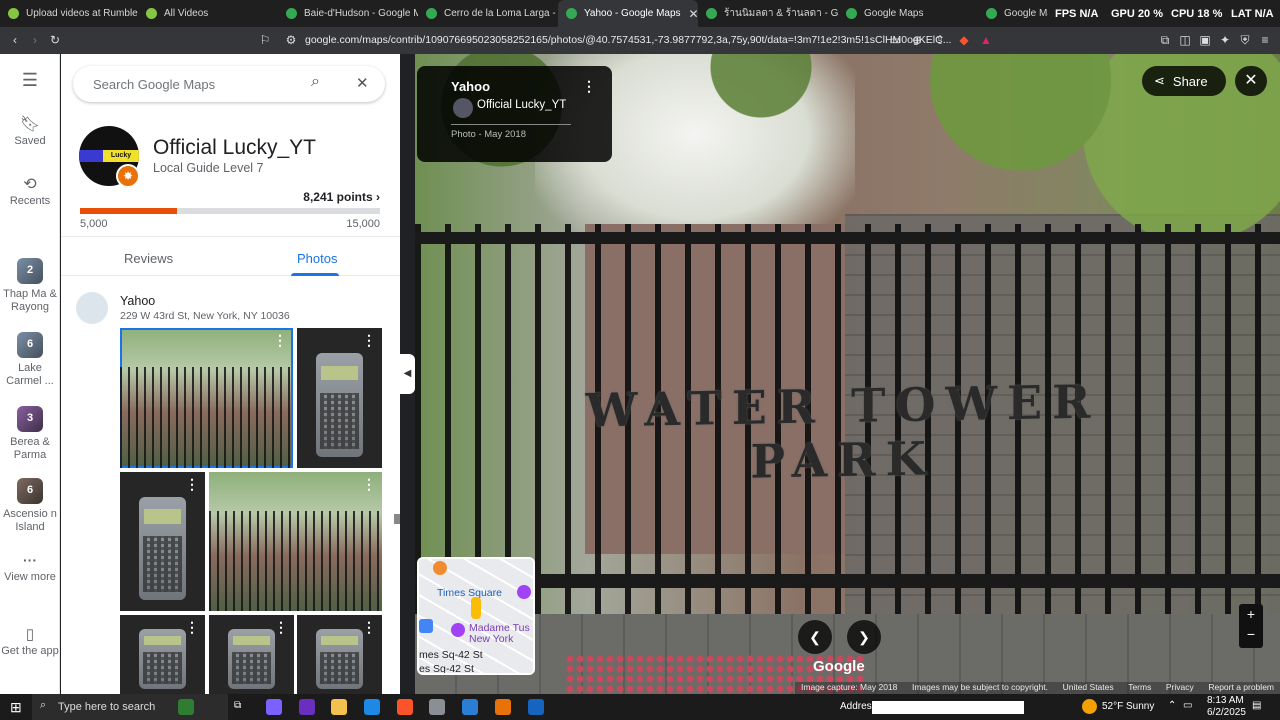 The height and width of the screenshot is (720, 1280). Describe the element at coordinates (1251, 634) in the screenshot. I see `zoom-out-icon: −` at that location.